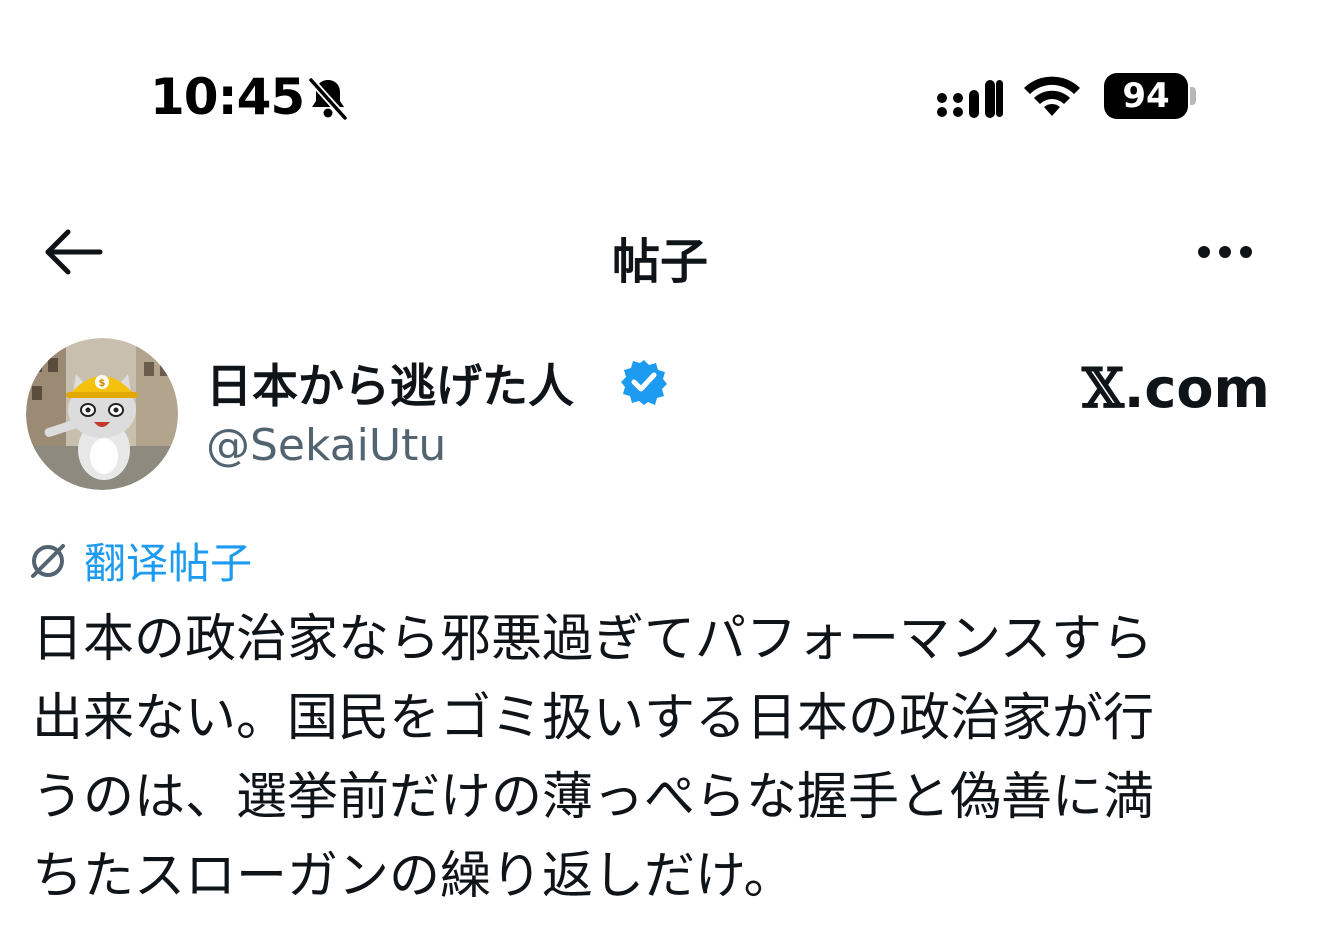 This screenshot has height=949, width=1320. I want to click on translate-icon, so click(48, 560).